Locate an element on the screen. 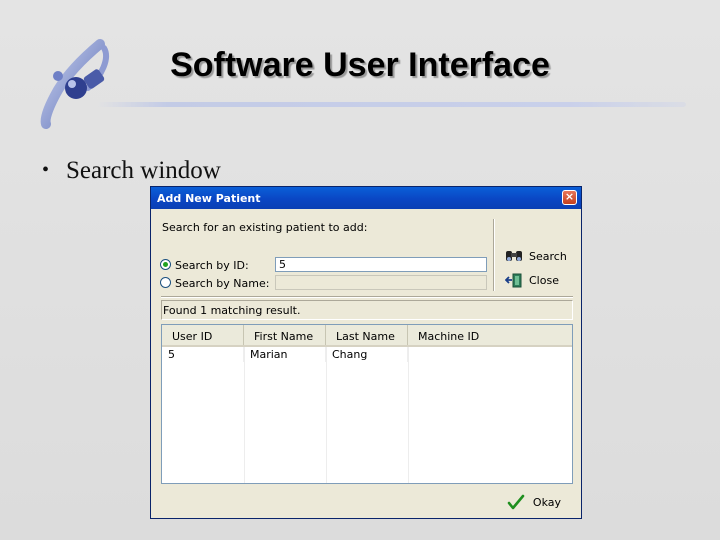 This screenshot has height=540, width=720. search-by-name-radio is located at coordinates (165, 282).